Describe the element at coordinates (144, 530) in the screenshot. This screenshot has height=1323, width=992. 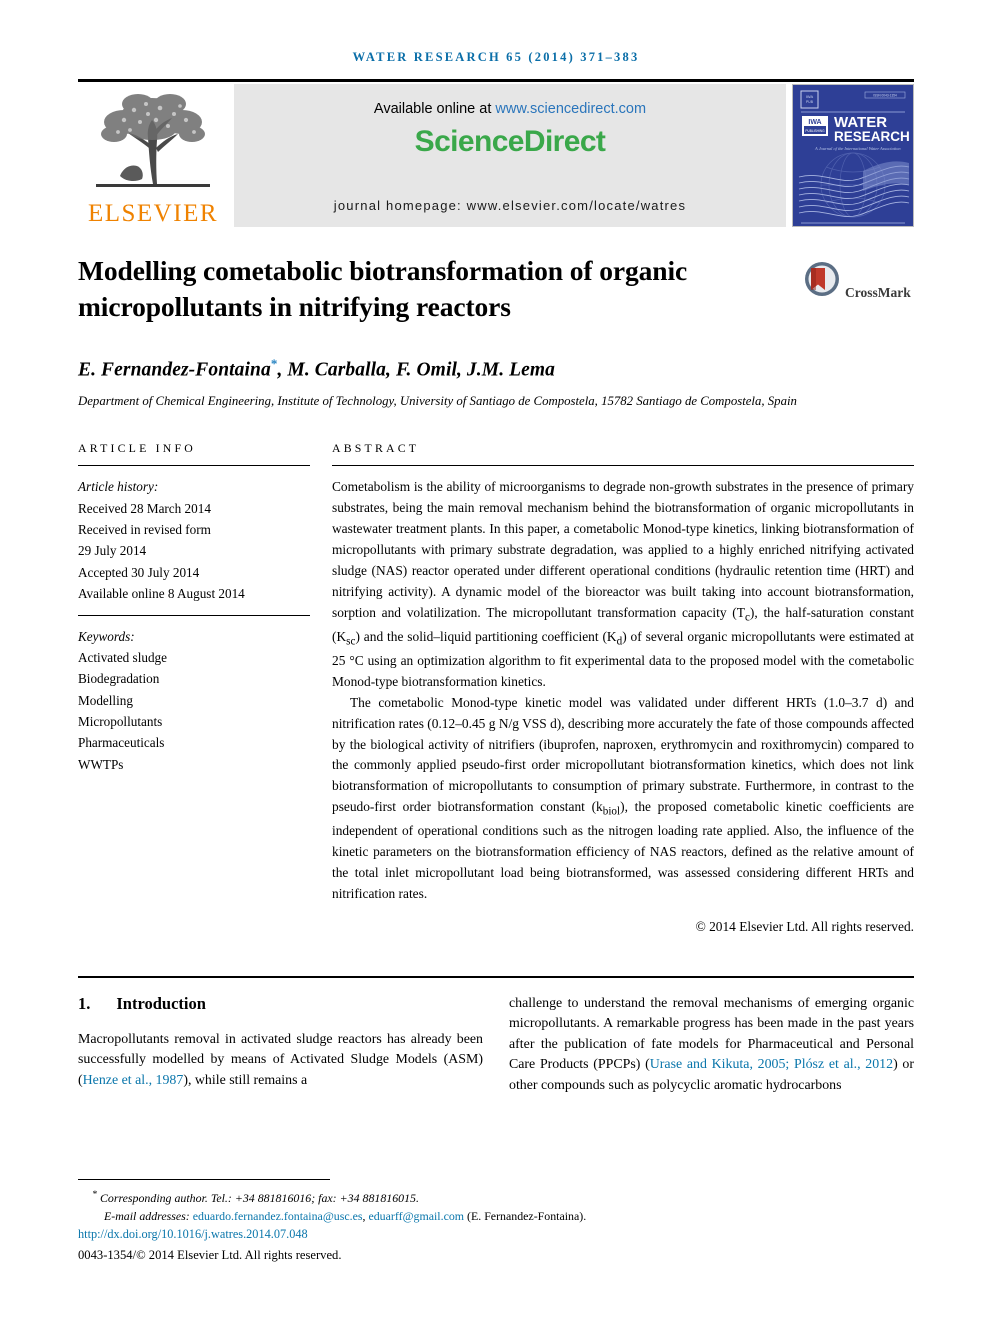
I see `history-item: Received in revised form` at that location.